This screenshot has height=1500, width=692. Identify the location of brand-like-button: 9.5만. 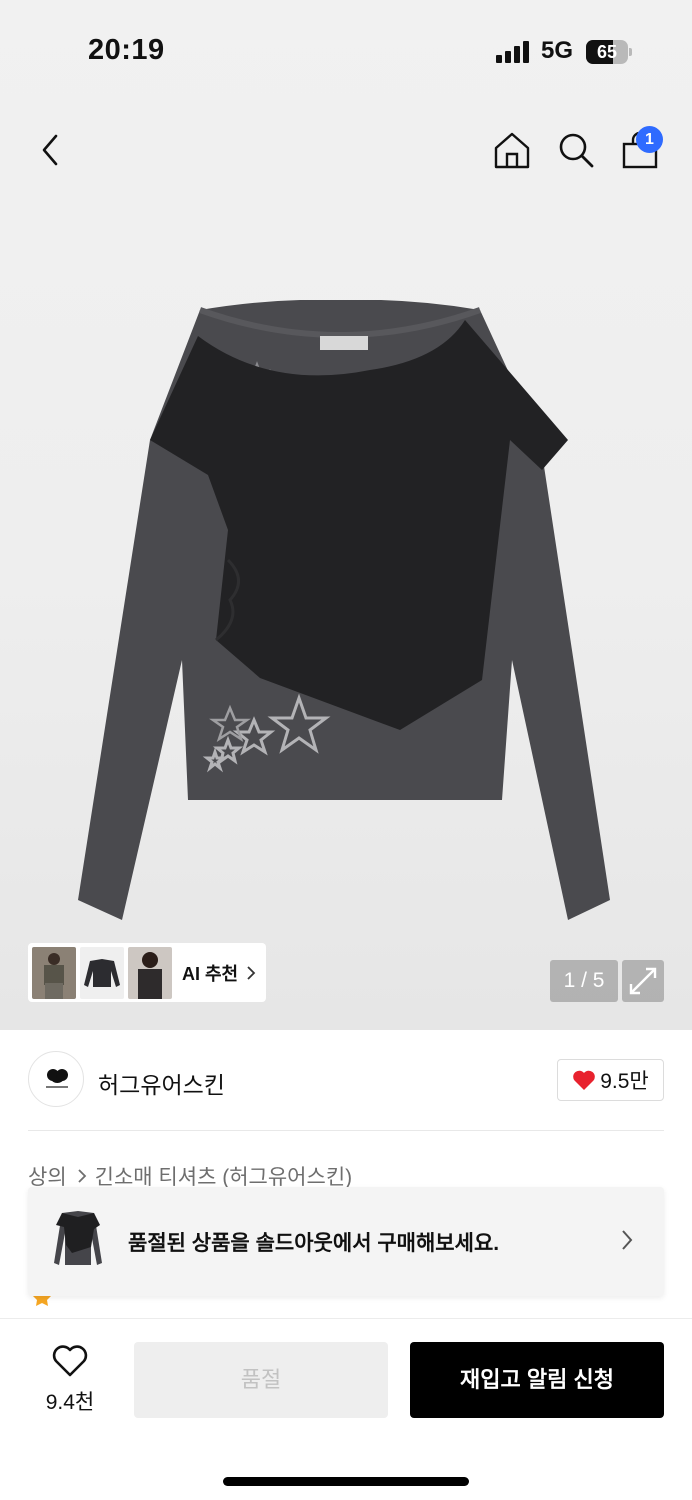
(610, 1080).